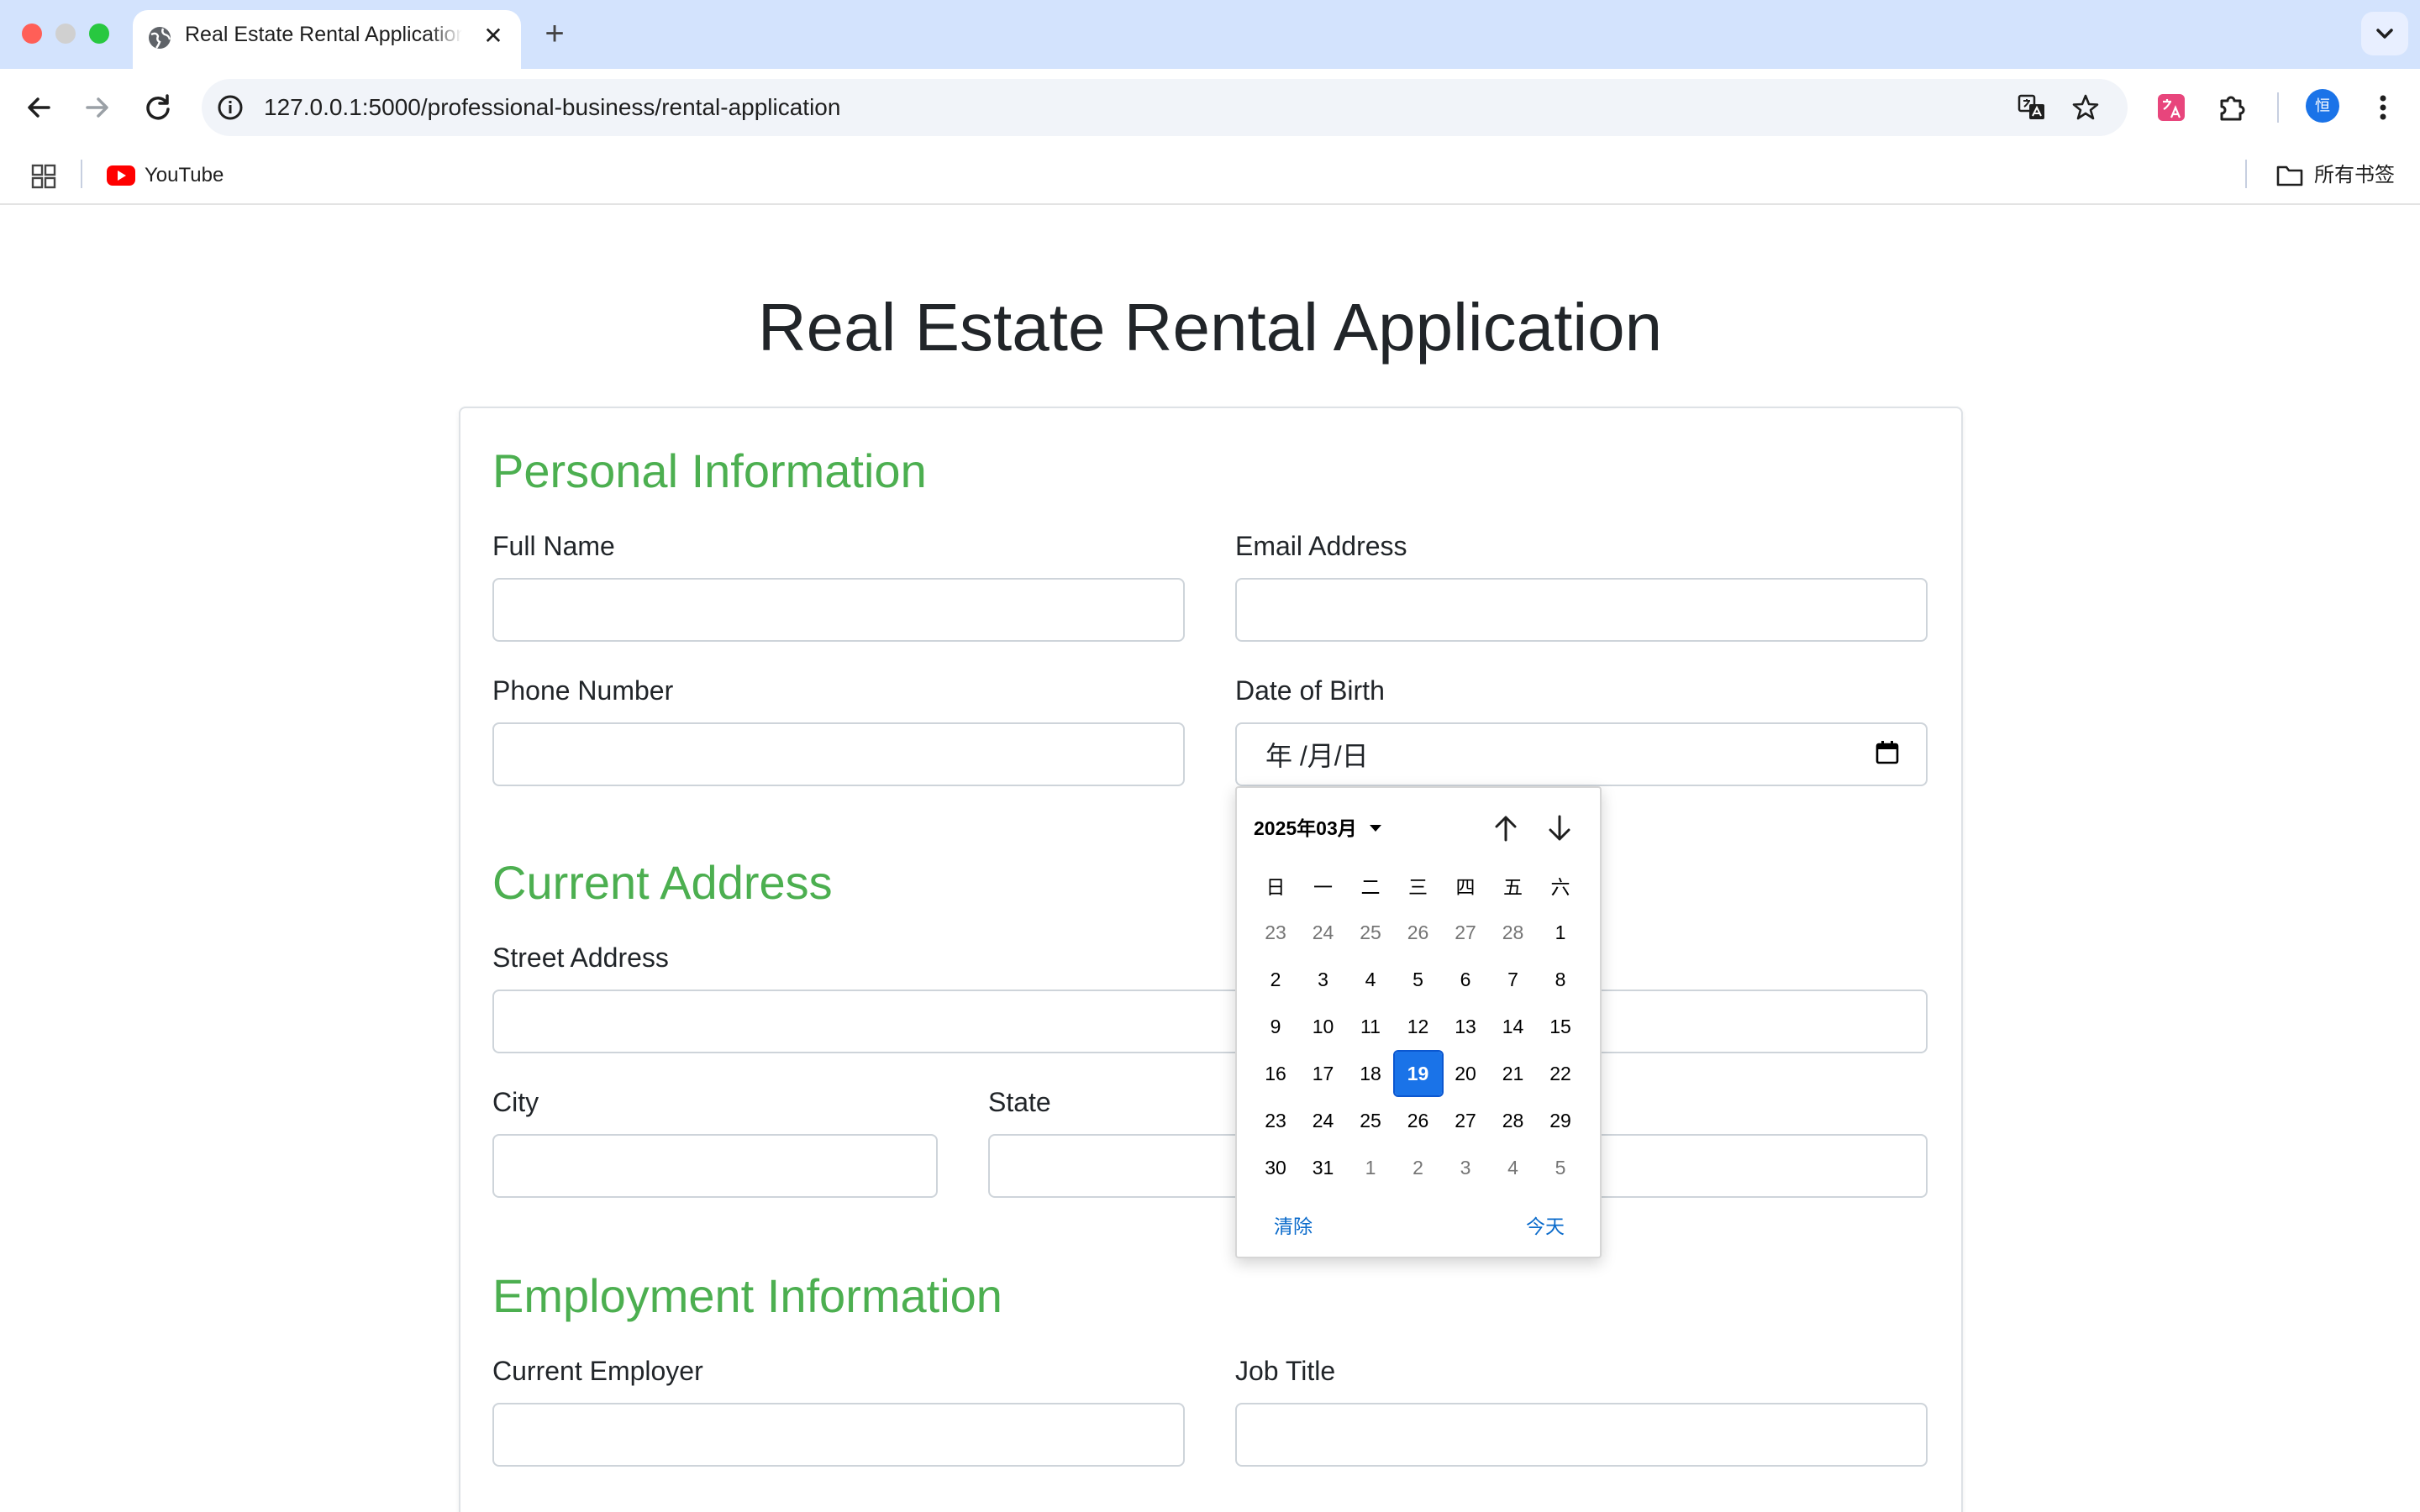  I want to click on calendar-day: 29, so click(1560, 1120).